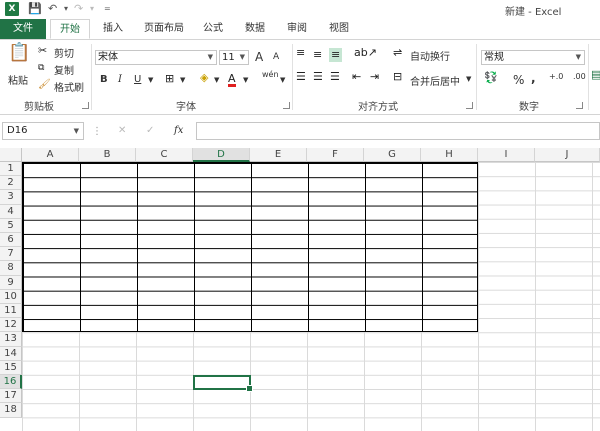 The image size is (600, 431). I want to click on formula-input, so click(398, 131).